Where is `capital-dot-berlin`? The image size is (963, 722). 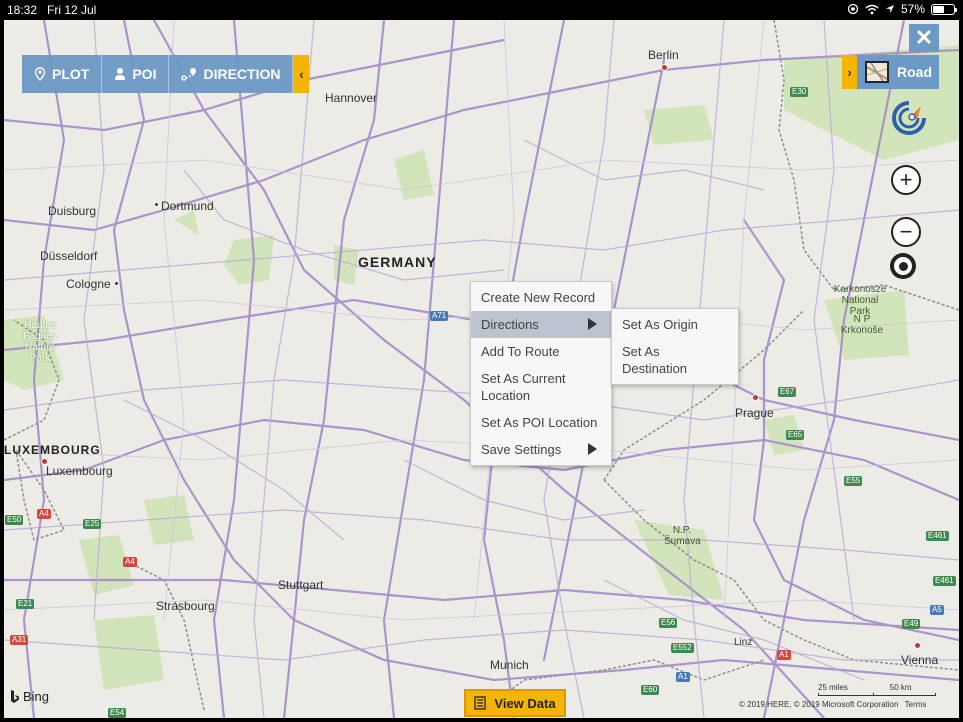 capital-dot-berlin is located at coordinates (664, 67).